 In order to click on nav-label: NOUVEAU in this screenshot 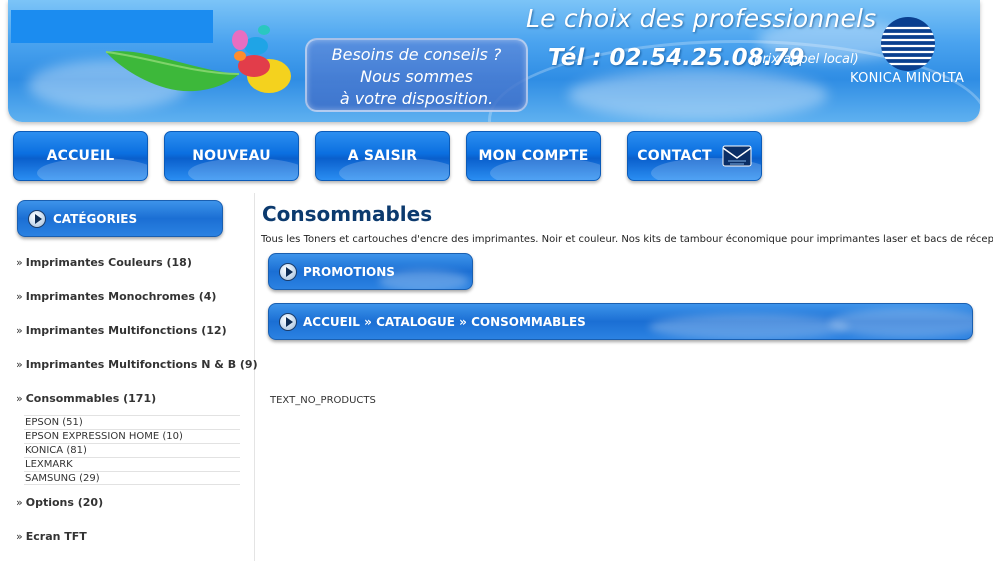, I will do `click(231, 156)`.